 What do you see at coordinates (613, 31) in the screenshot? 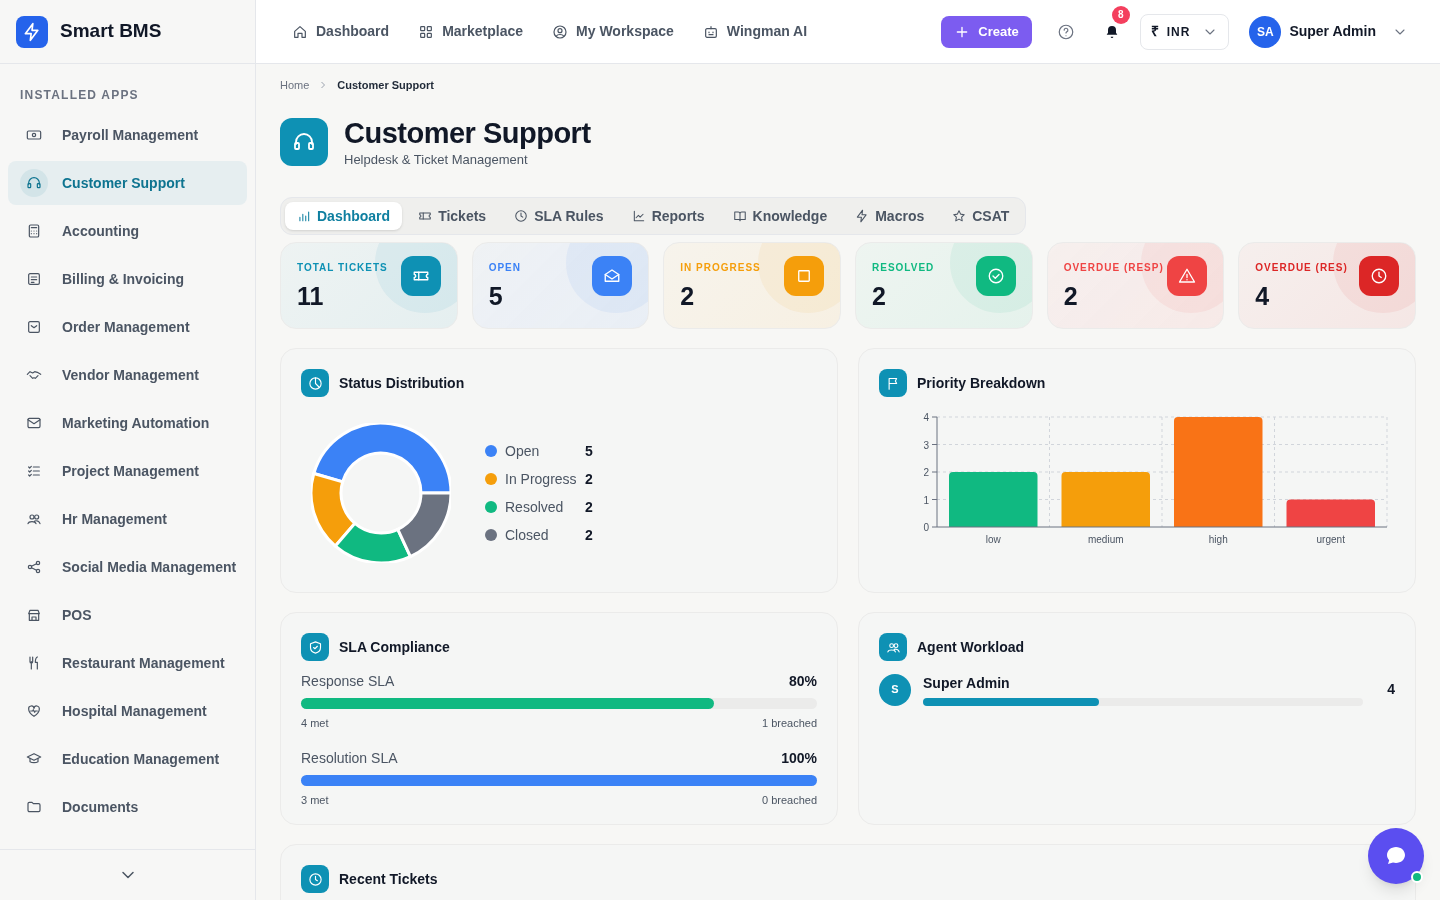
I see `nav-link: My Workspace` at bounding box center [613, 31].